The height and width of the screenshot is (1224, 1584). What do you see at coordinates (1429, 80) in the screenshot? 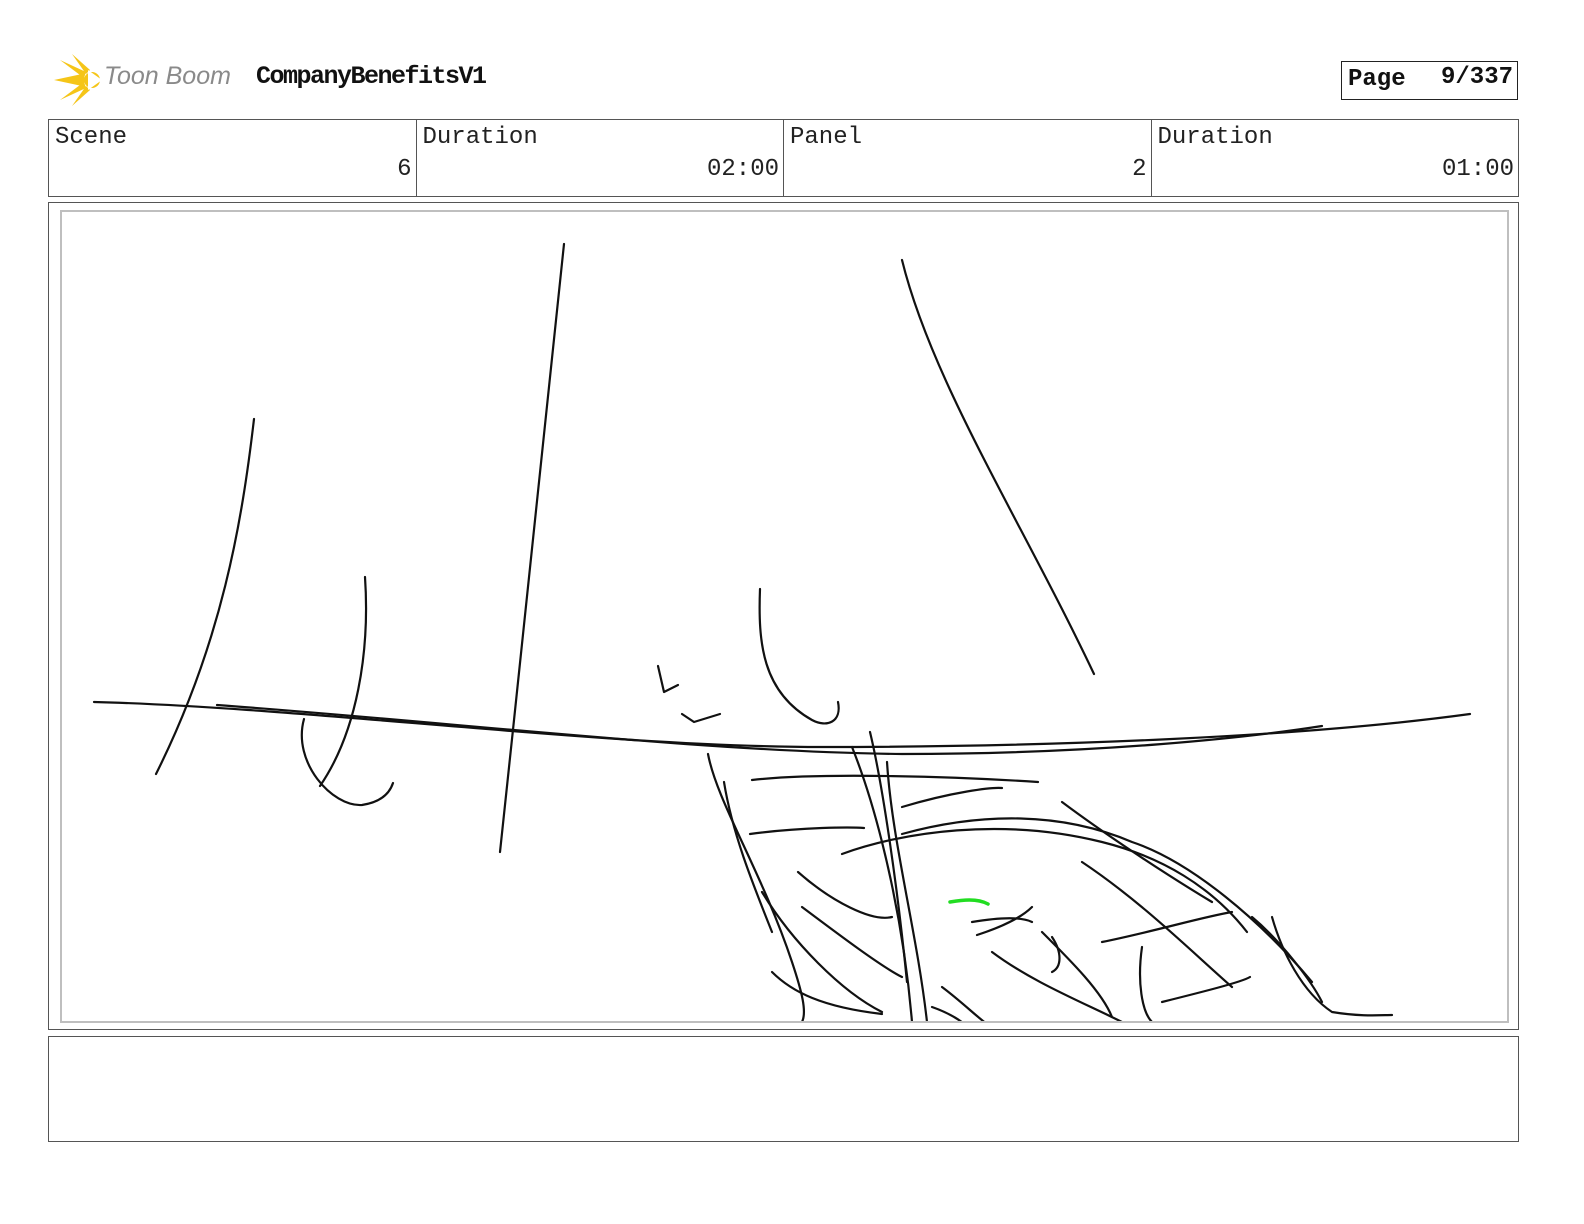
I see `page-indicator: Page 9/337` at bounding box center [1429, 80].